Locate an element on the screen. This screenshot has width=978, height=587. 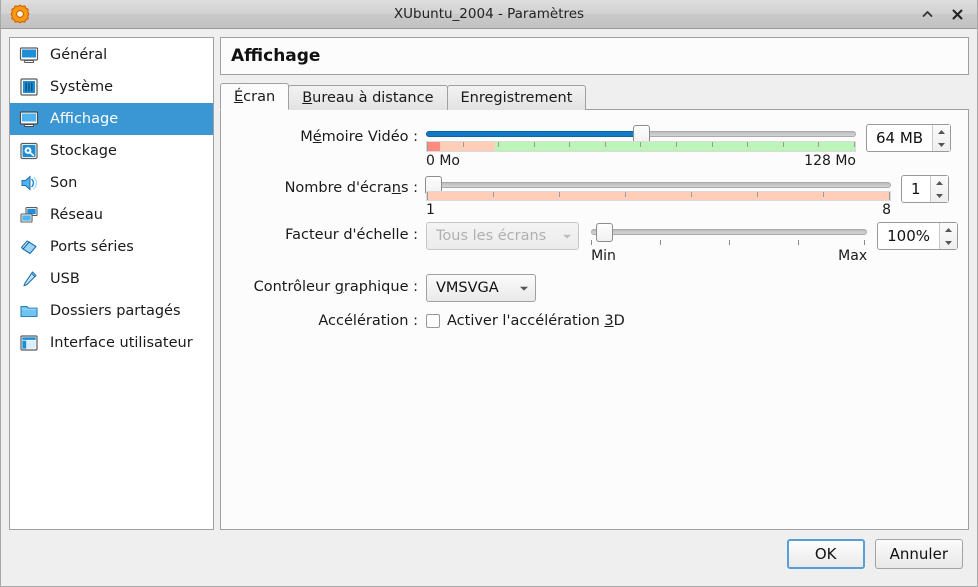
monitor-count-slider-block: 1 8 is located at coordinates (658, 196).